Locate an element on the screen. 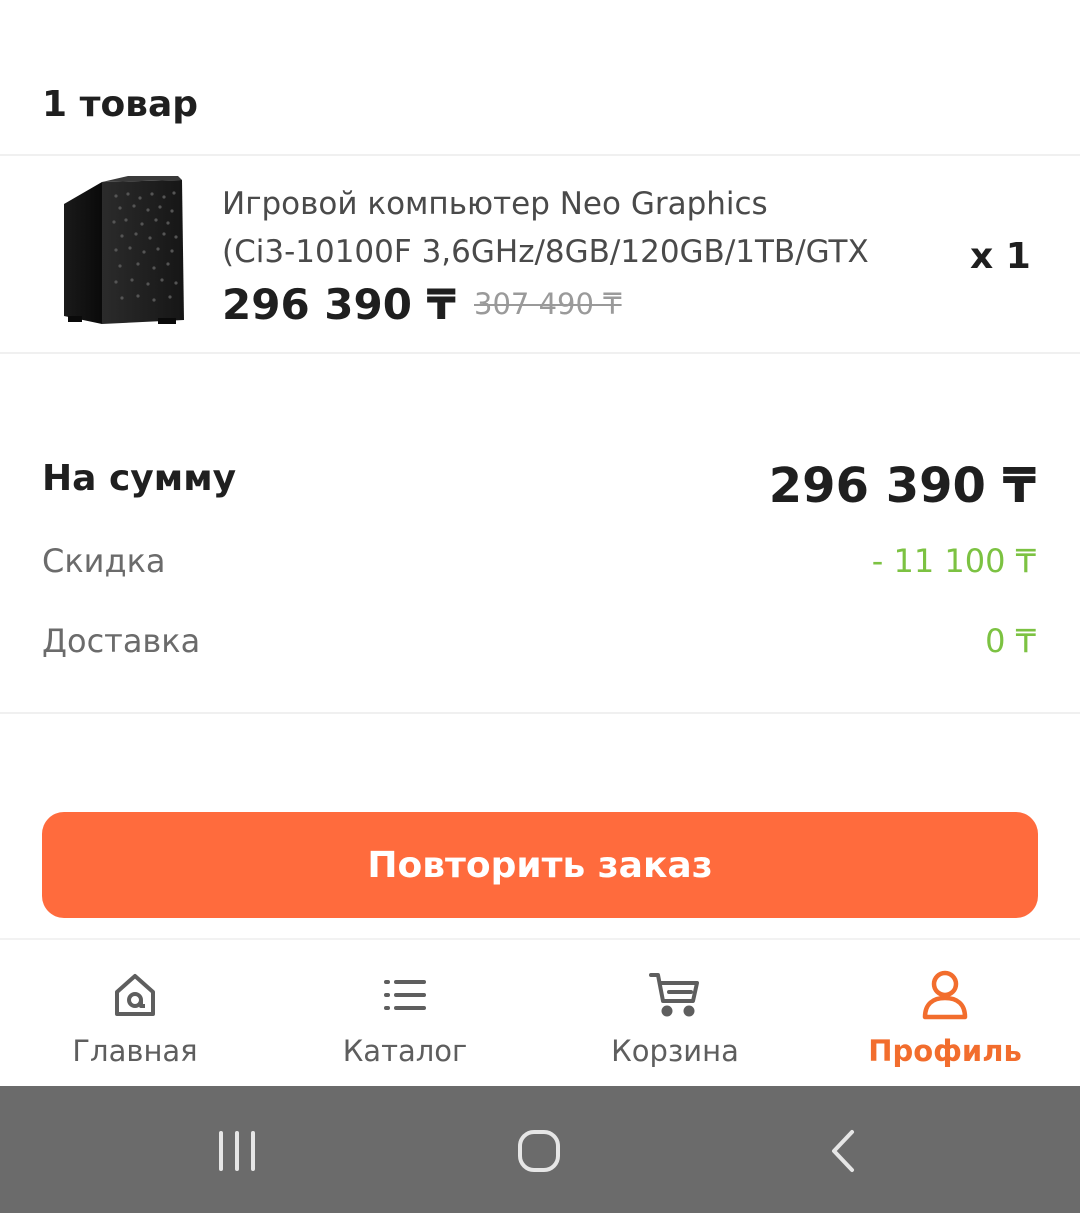 The height and width of the screenshot is (1213, 1080). product-name-line-1: Игровой компьютер Neo Graphics is located at coordinates (495, 204).